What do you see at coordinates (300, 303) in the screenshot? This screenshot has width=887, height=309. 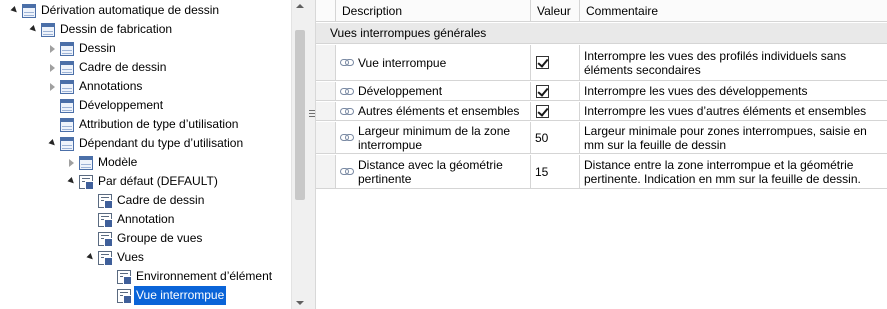 I see `scroll-down-icon` at bounding box center [300, 303].